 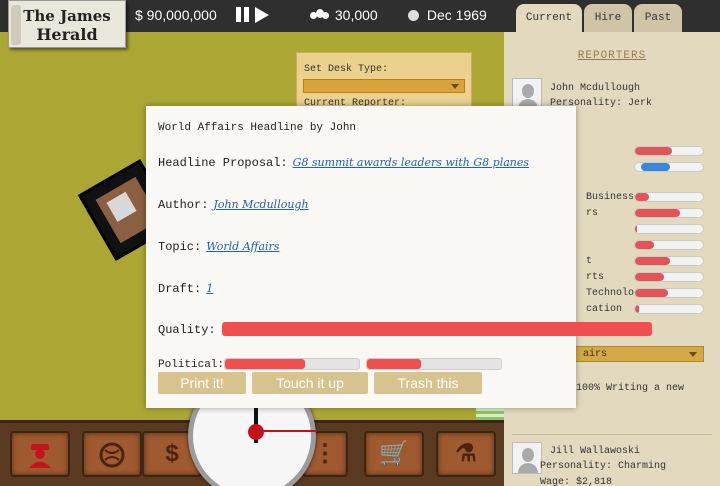 I want to click on tab-current: Current, so click(x=549, y=18).